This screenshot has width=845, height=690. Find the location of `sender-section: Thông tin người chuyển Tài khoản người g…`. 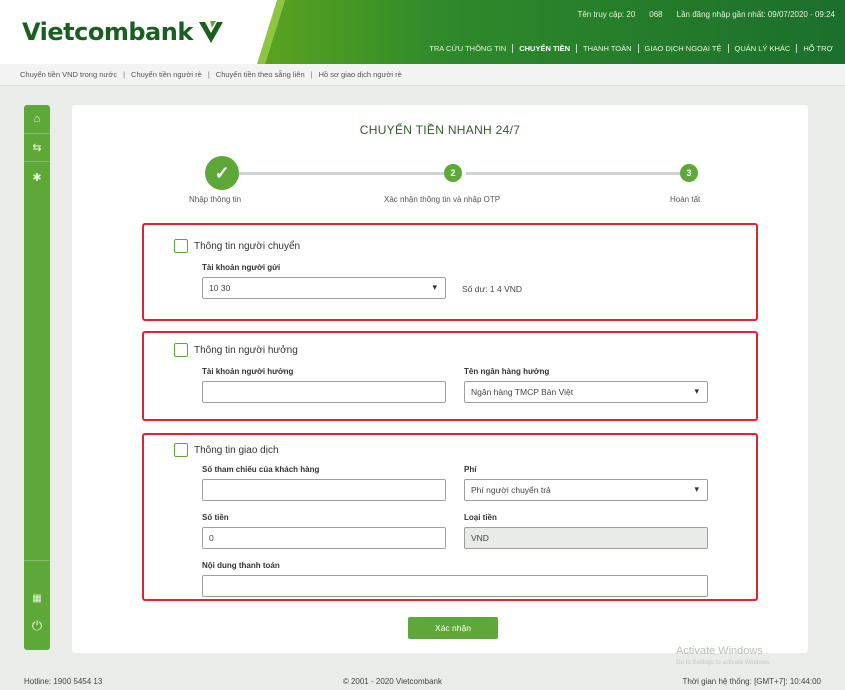

sender-section: Thông tin người chuyển Tài khoản người g… is located at coordinates (450, 272).